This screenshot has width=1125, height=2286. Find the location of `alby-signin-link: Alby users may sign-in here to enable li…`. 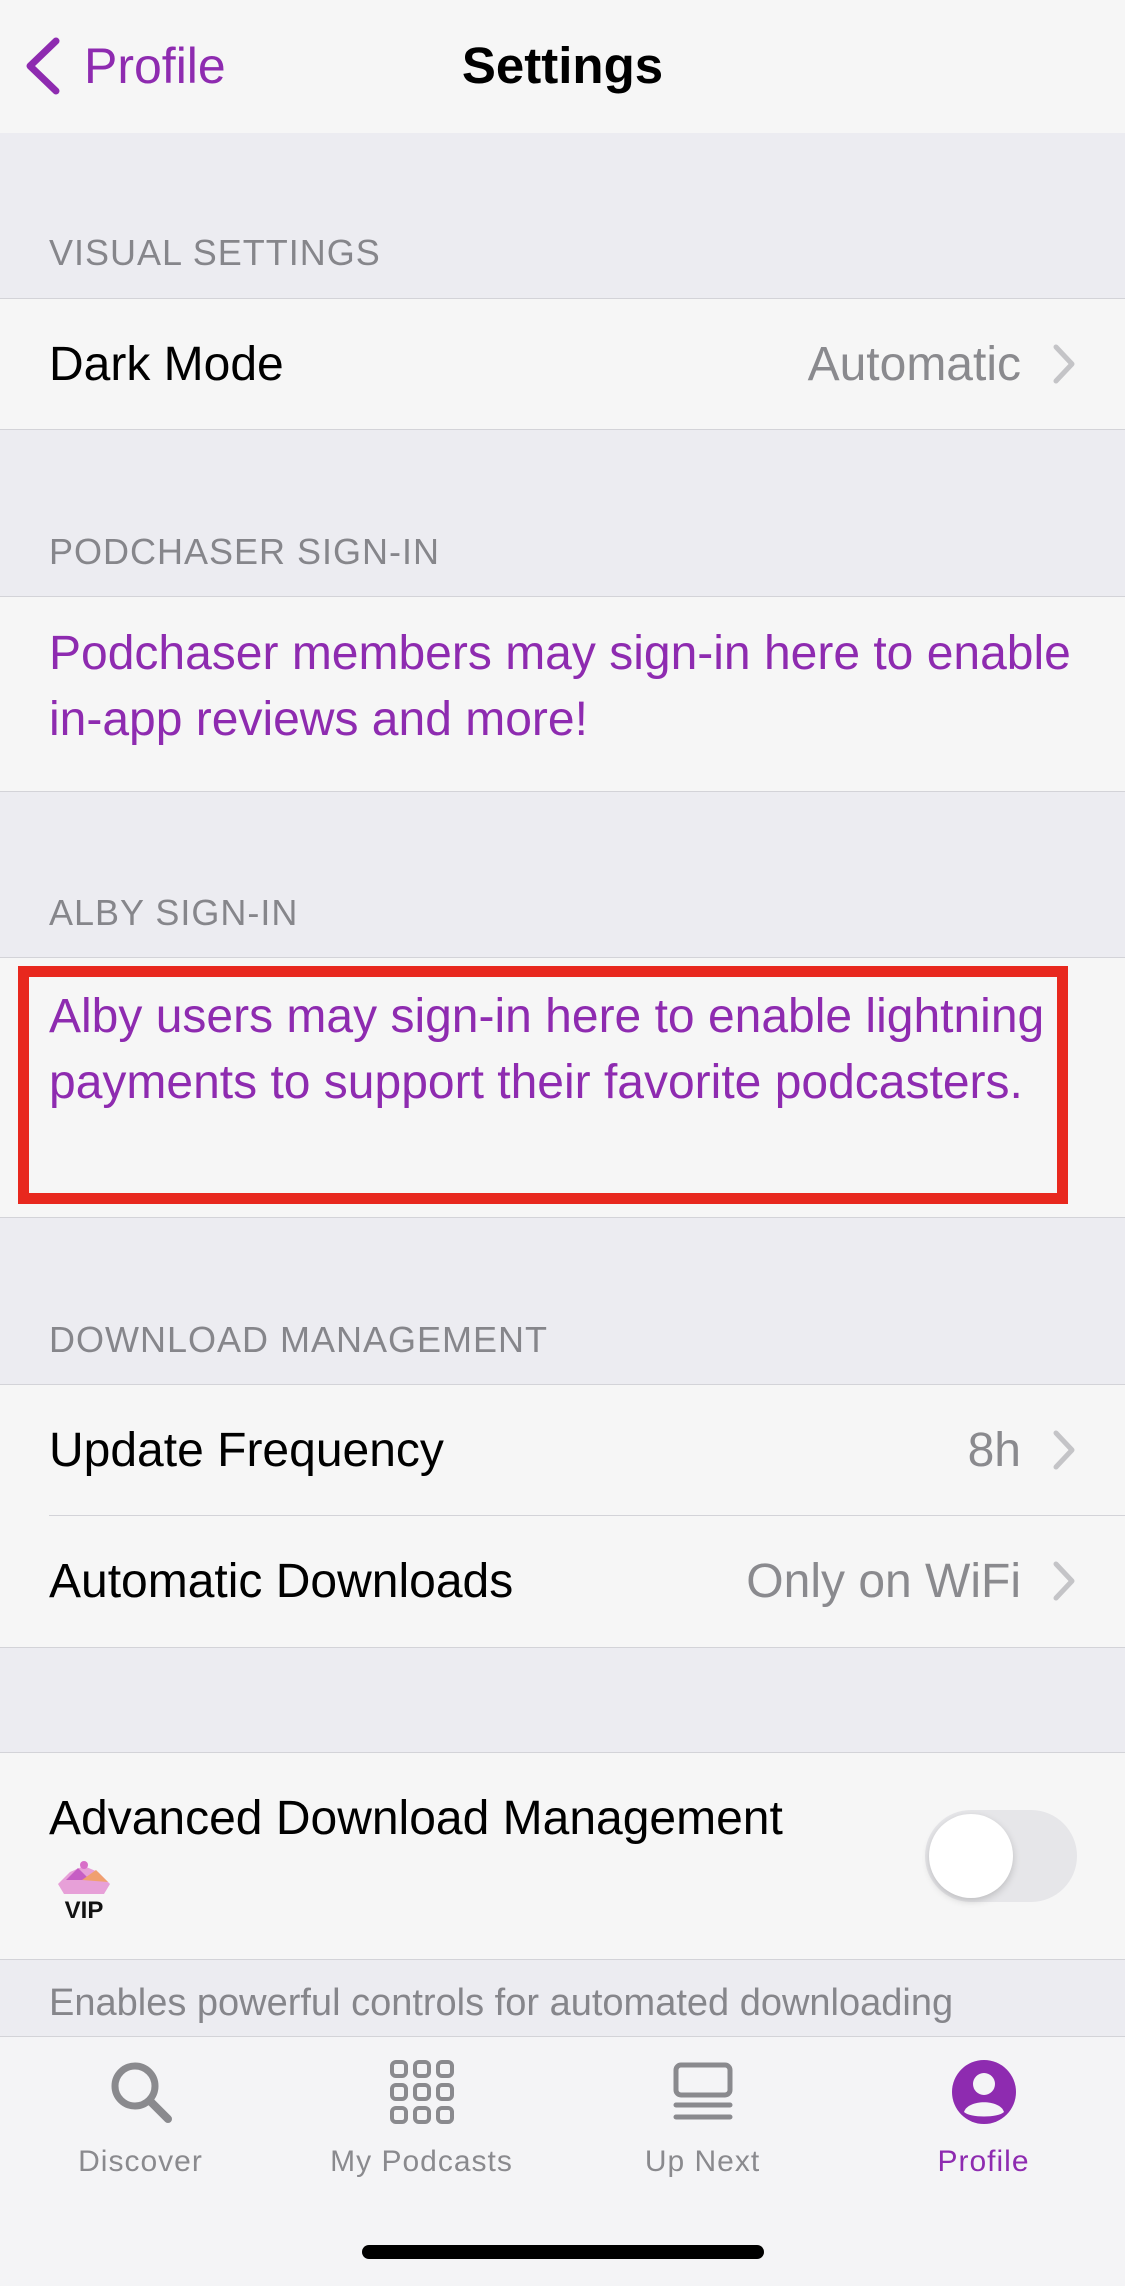

alby-signin-link: Alby users may sign-in here to enable li… is located at coordinates (564, 1050).